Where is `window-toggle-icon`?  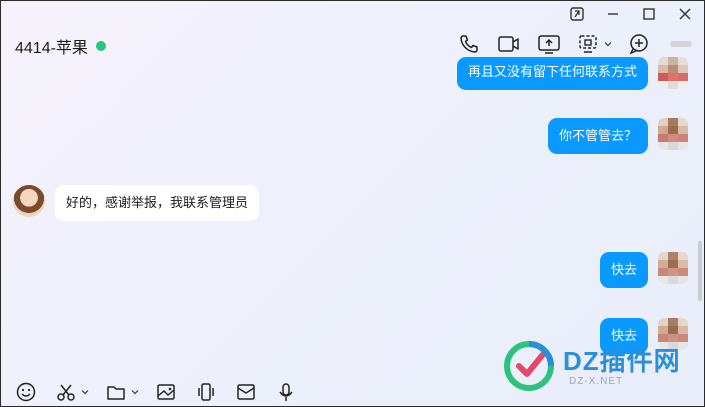 window-toggle-icon is located at coordinates (577, 14).